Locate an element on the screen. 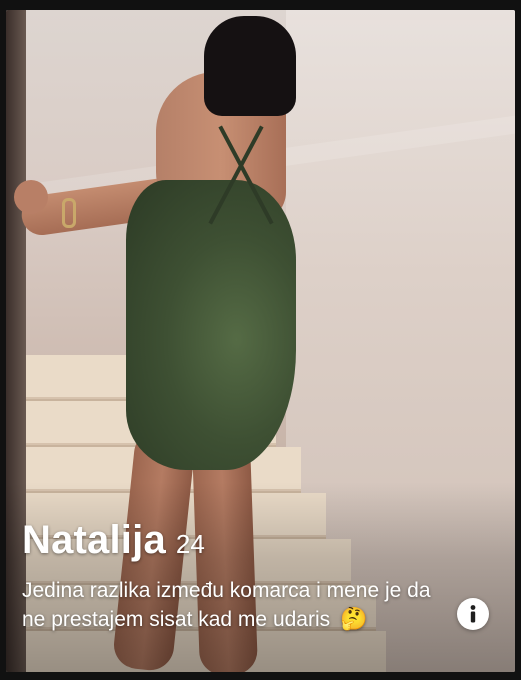 This screenshot has height=680, width=521. info-icon is located at coordinates (473, 614).